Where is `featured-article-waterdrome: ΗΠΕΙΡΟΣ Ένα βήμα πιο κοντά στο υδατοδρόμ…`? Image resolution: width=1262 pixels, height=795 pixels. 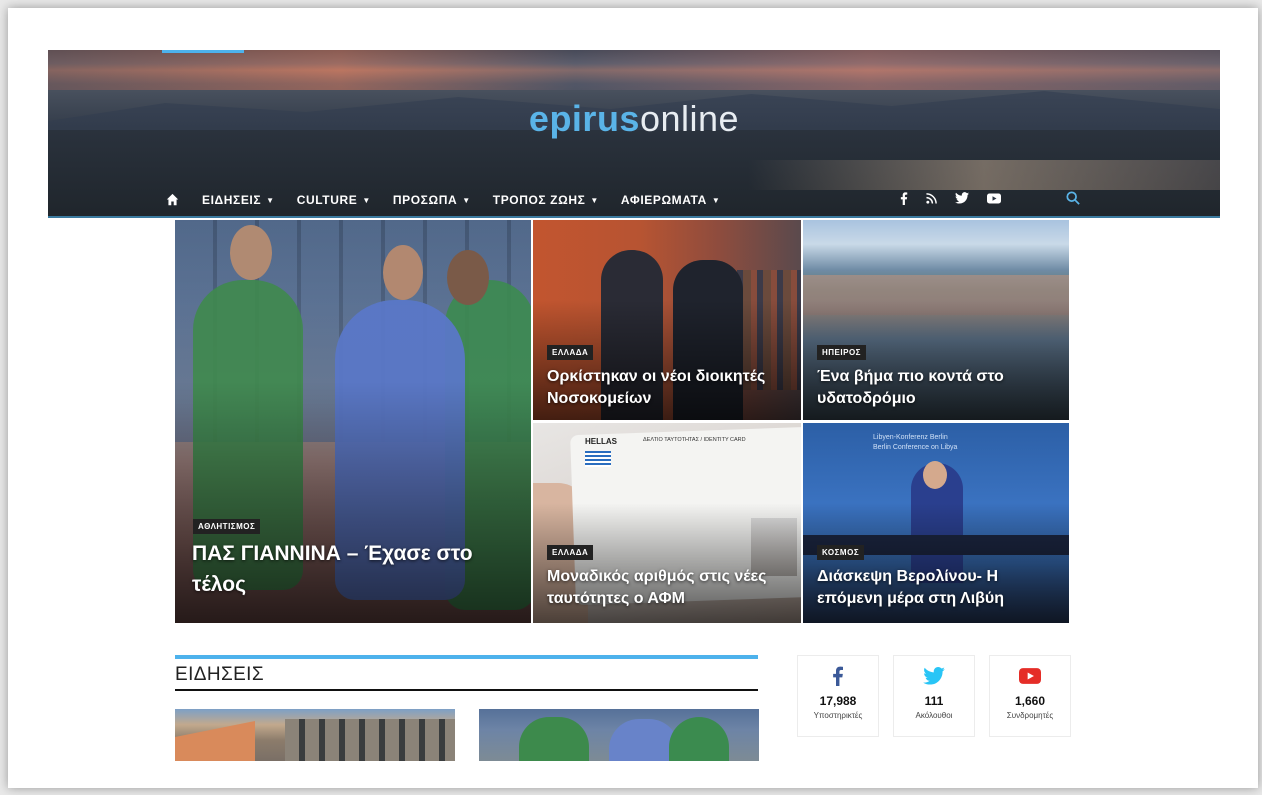
featured-article-waterdrome: ΗΠΕΙΡΟΣ Ένα βήμα πιο κοντά στο υδατοδρόμ… is located at coordinates (936, 320).